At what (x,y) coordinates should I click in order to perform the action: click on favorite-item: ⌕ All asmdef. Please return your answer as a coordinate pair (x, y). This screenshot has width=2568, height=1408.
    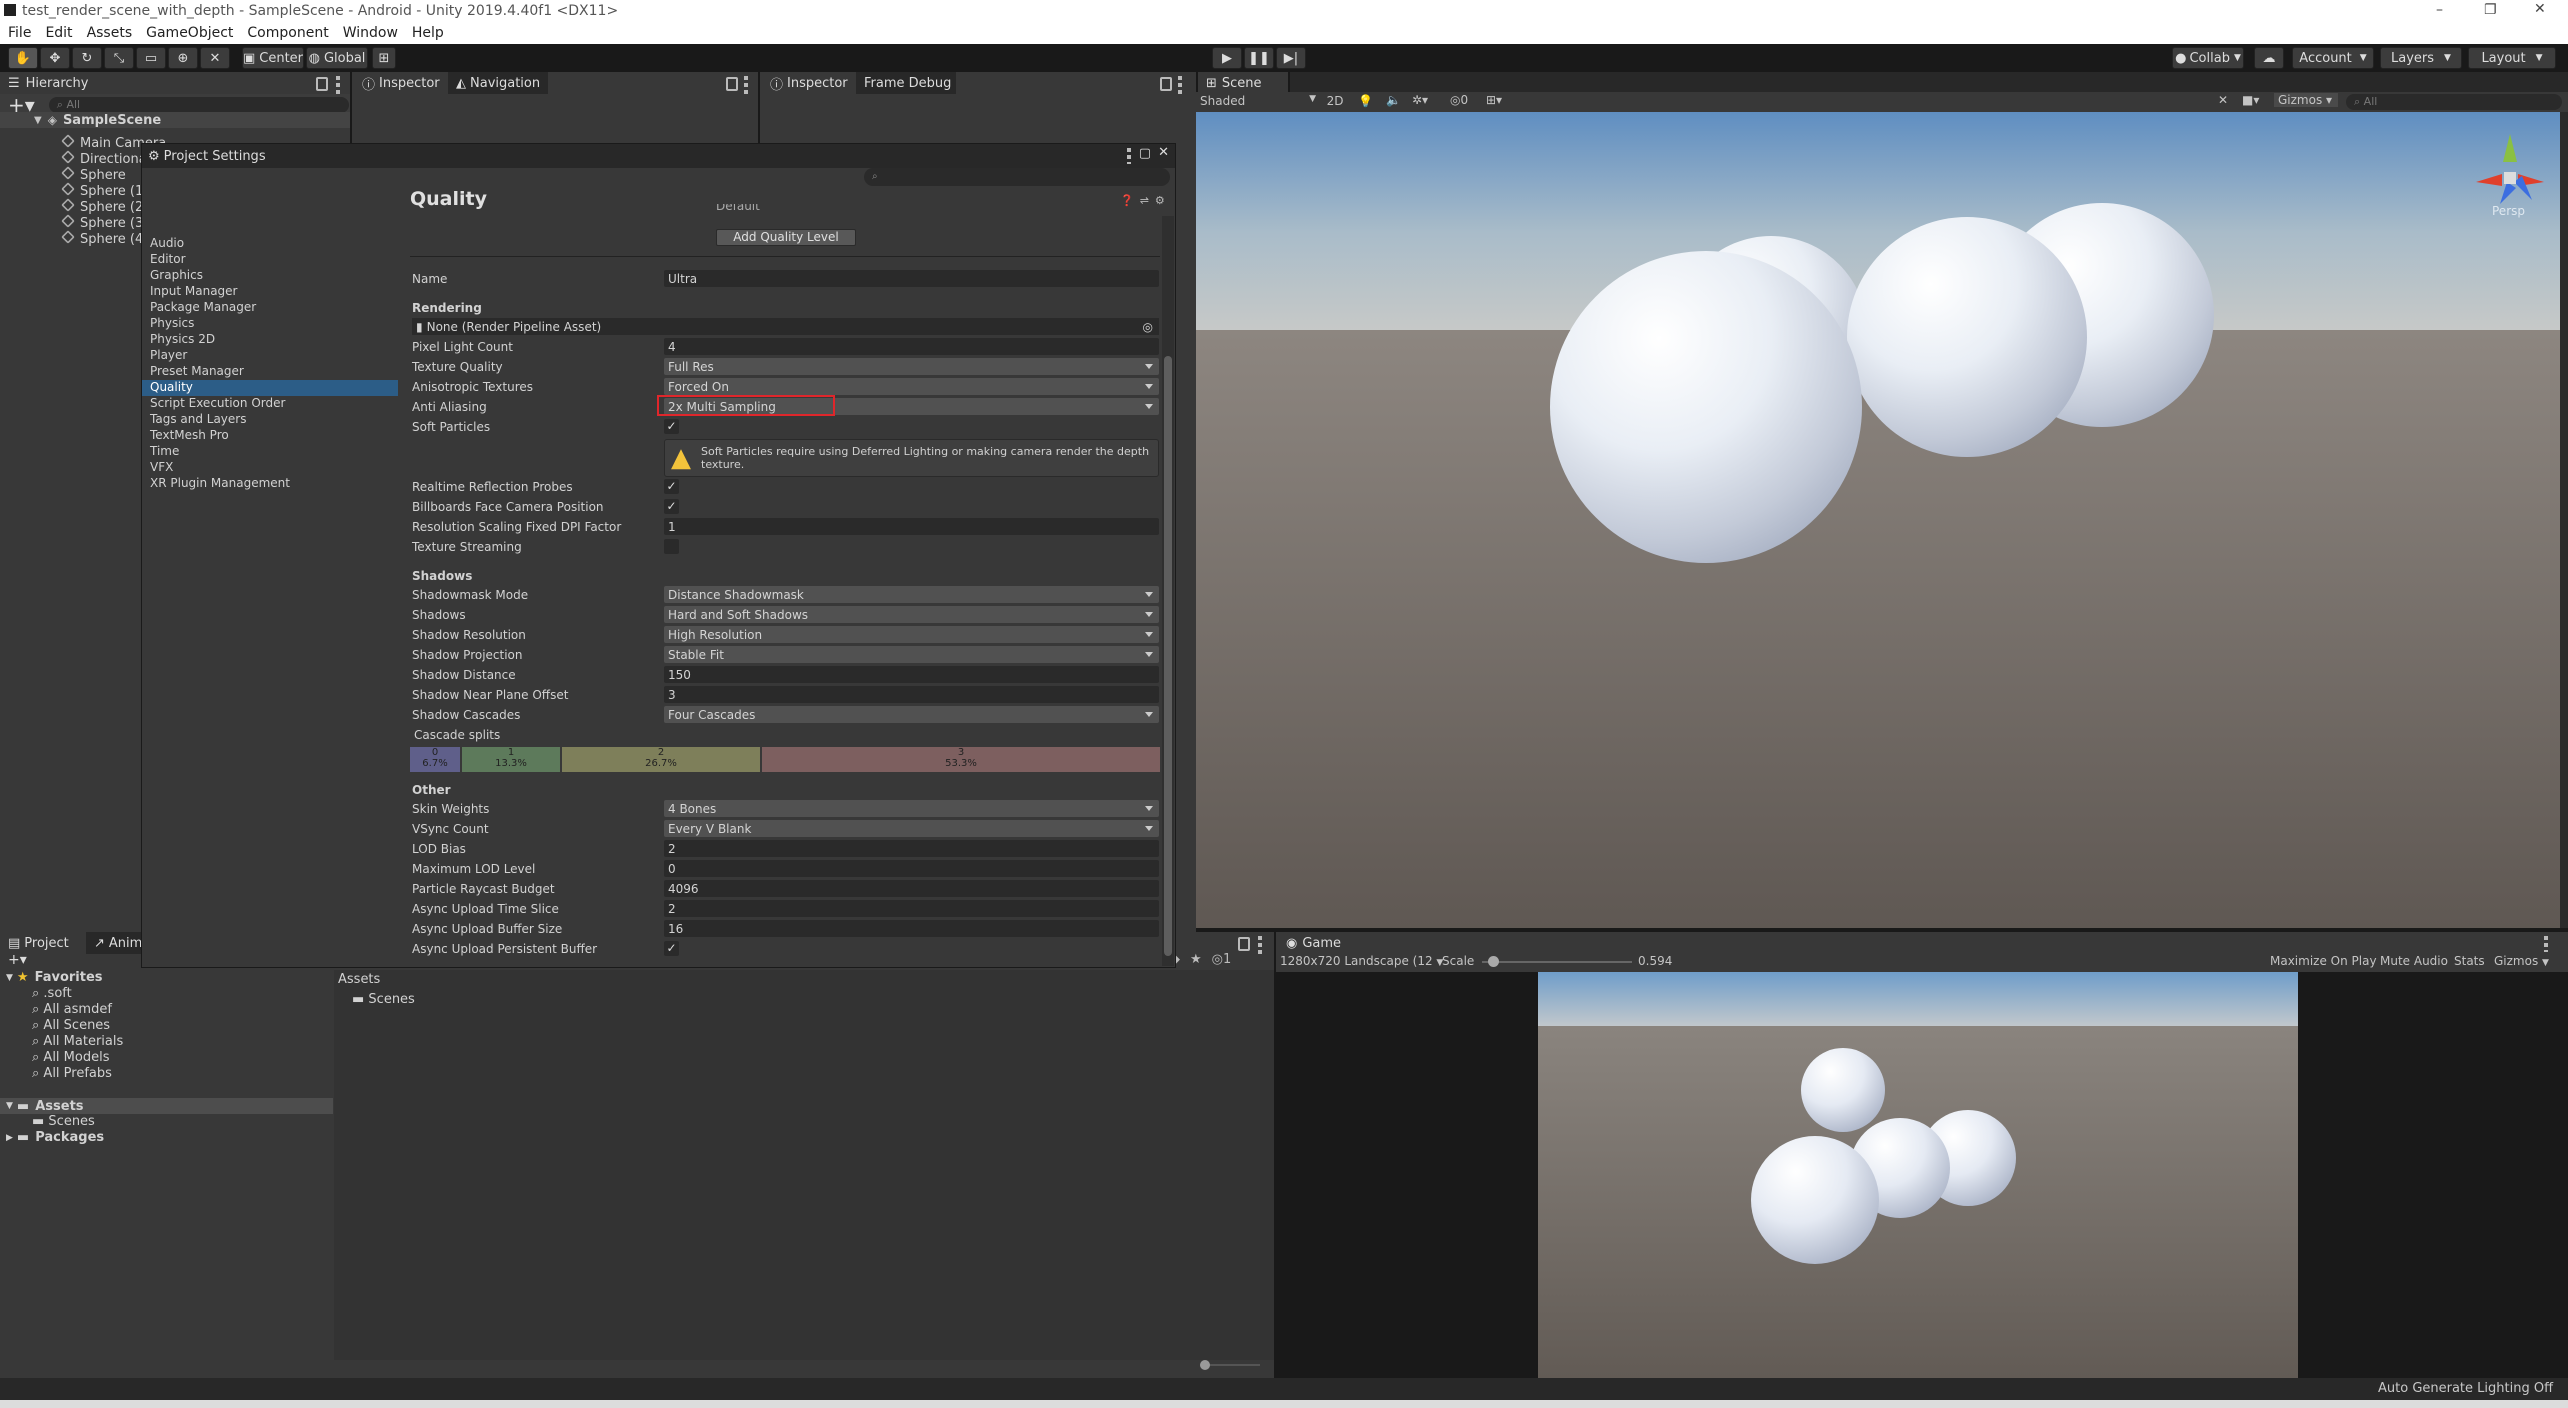
    Looking at the image, I should click on (72, 1009).